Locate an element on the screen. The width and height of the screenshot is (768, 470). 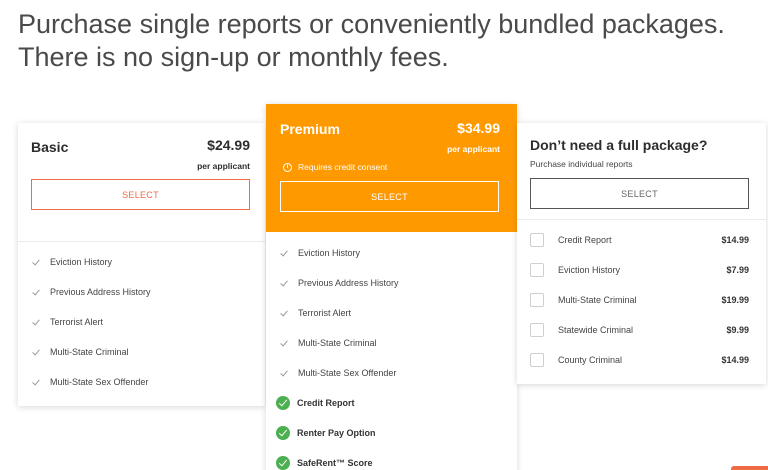
feature-label: Renter Pay Option is located at coordinates (336, 433).